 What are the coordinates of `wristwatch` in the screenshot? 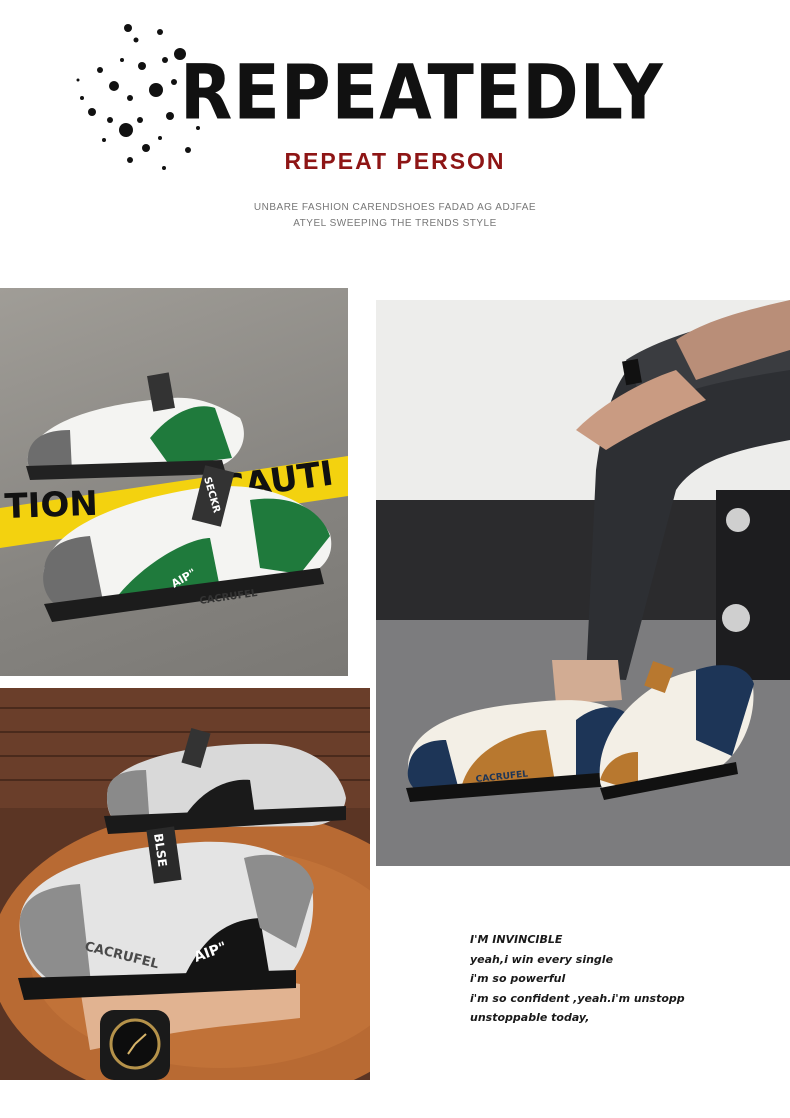 It's located at (135, 1045).